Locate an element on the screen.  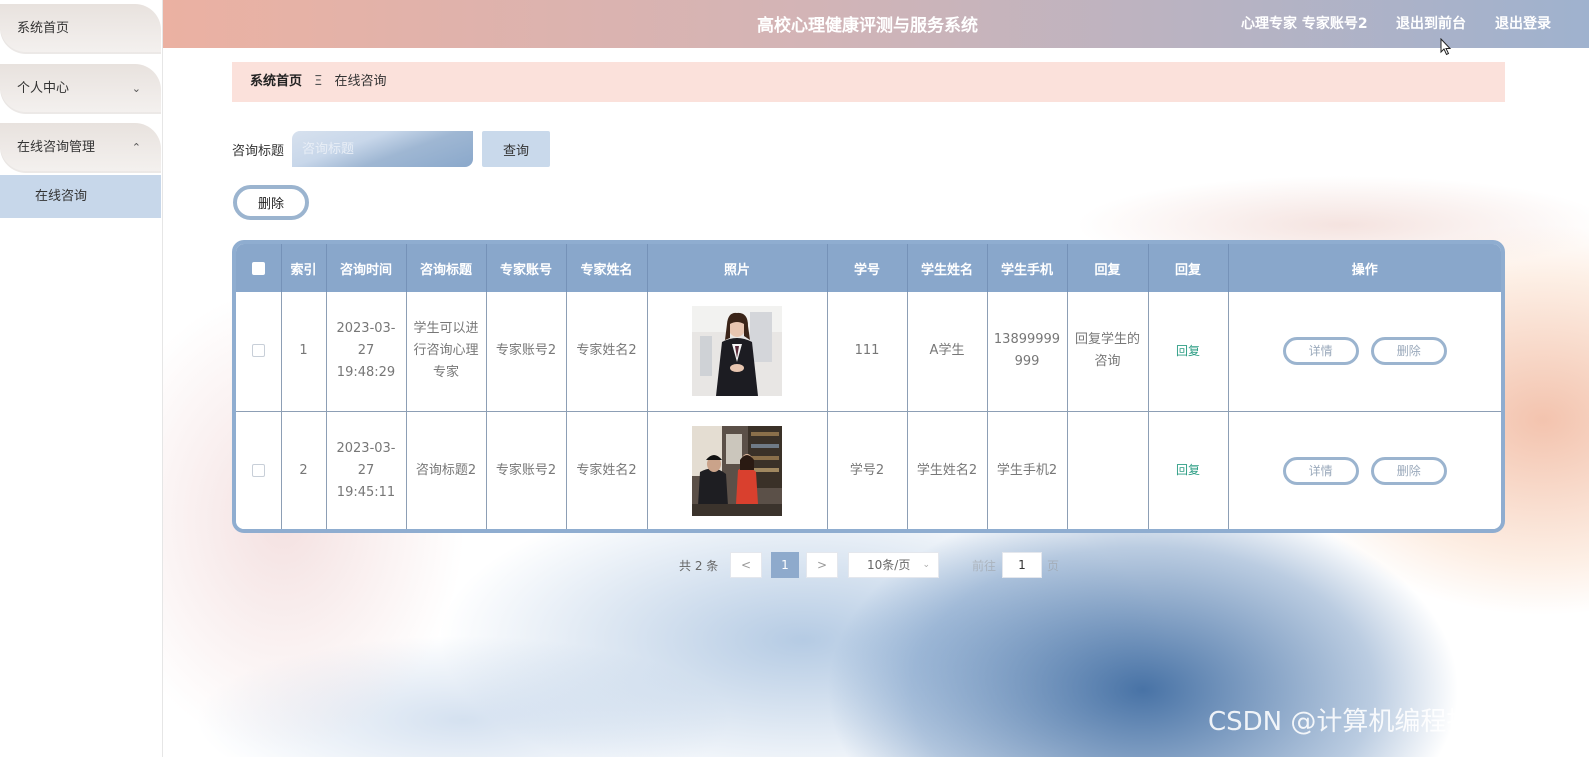
top-header: 高校心理健康评测与服务系统 心理专家 专家账号2 退出到前台 退出登录 is located at coordinates (876, 24).